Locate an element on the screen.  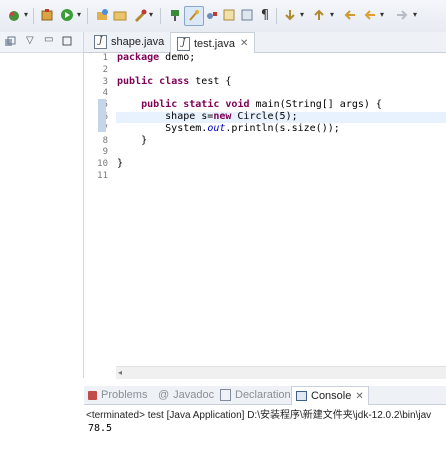
tab-console: Console ✕ is located at coordinates (330, 395).